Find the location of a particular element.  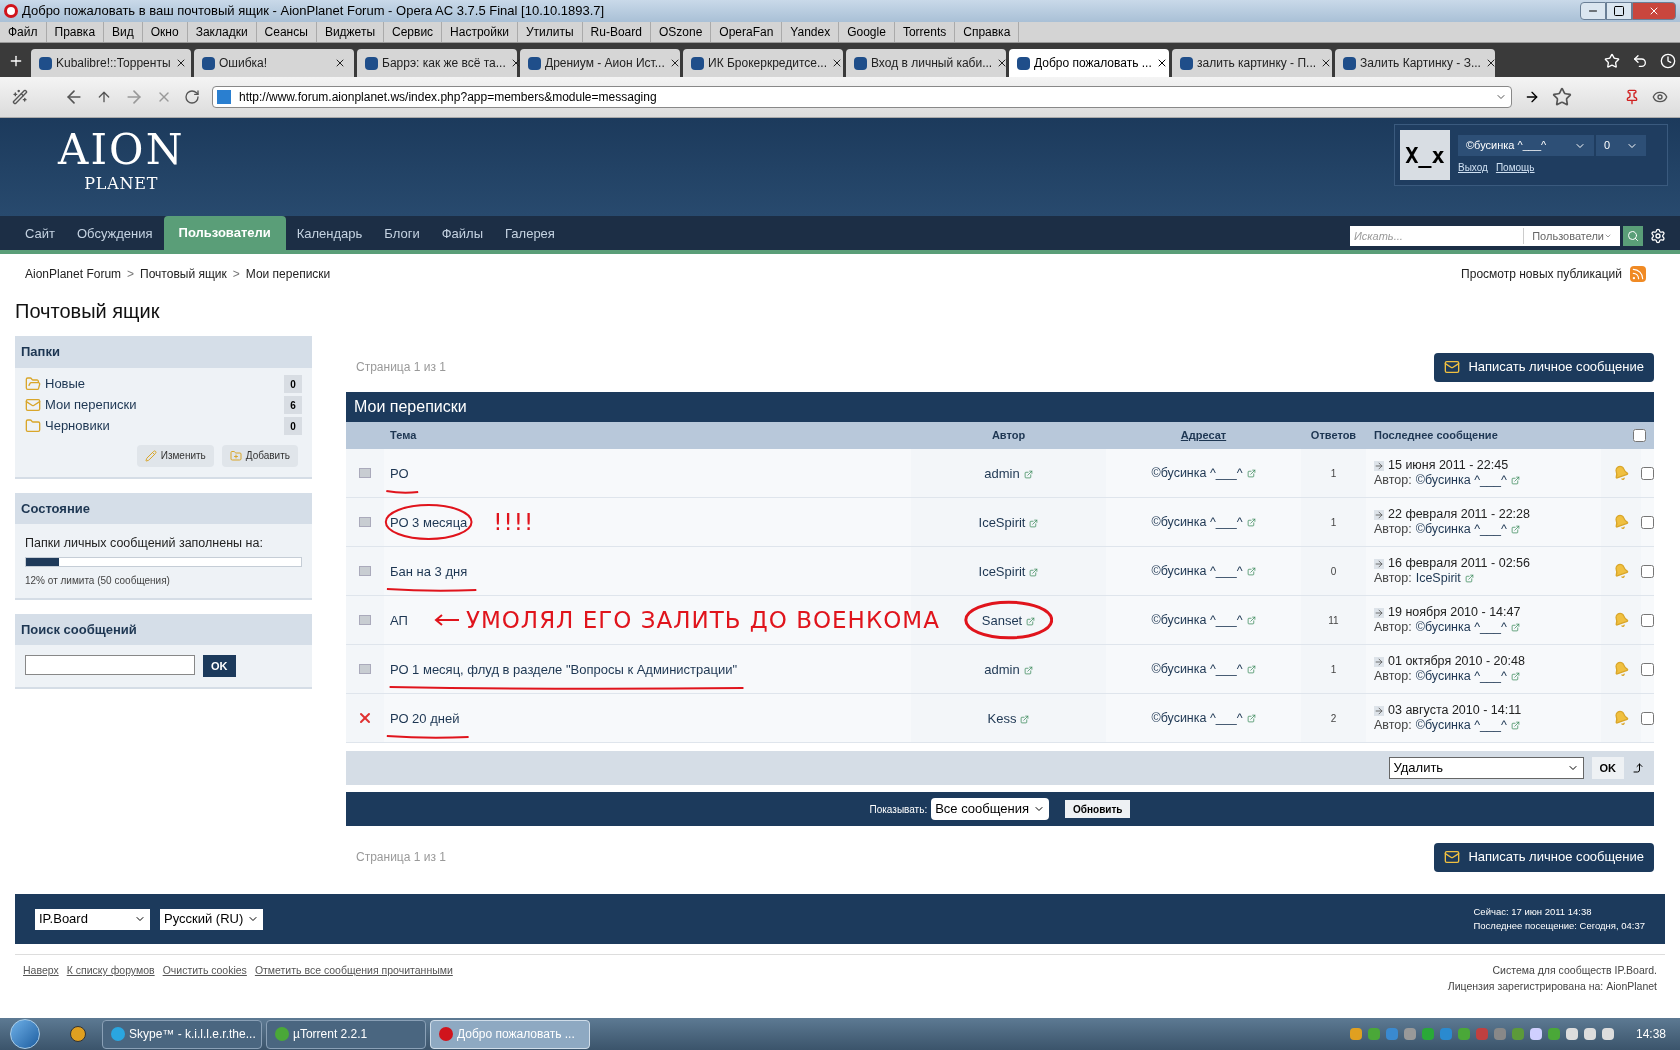

favorite-star-icon is located at coordinates (1562, 97).